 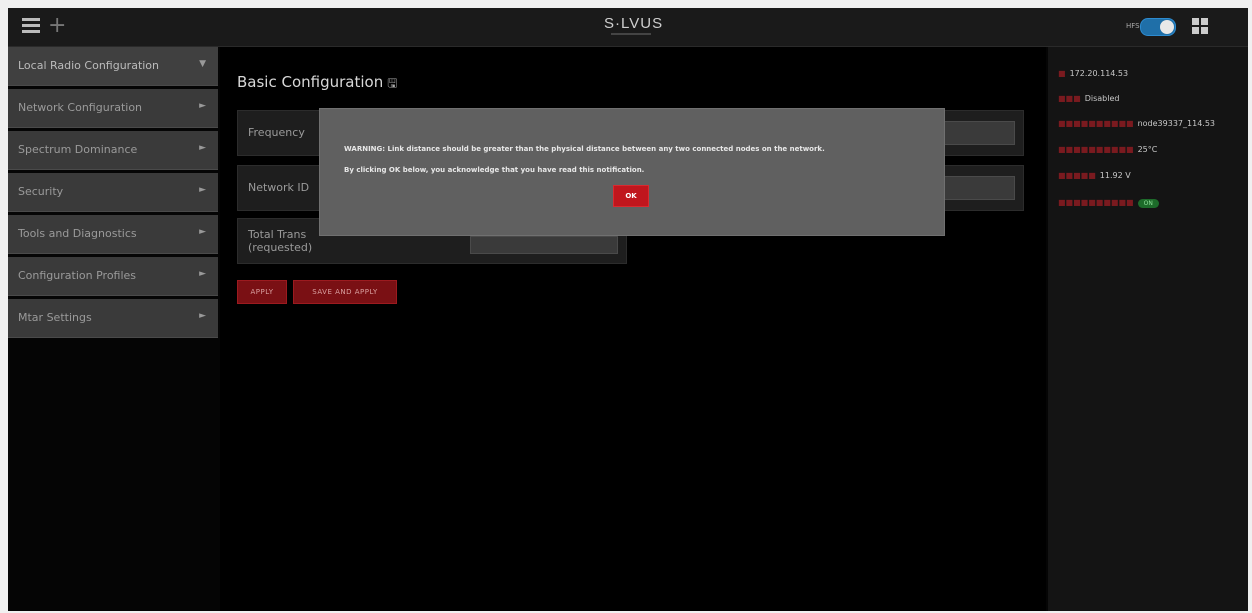 I want to click on ok-button: OK, so click(x=631, y=196).